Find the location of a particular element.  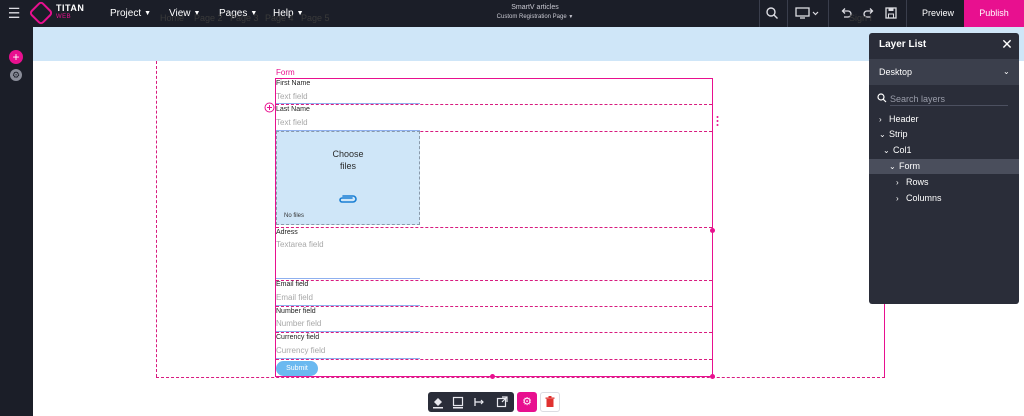

page-selector: Custom Registration Page ▼ is located at coordinates (535, 17).